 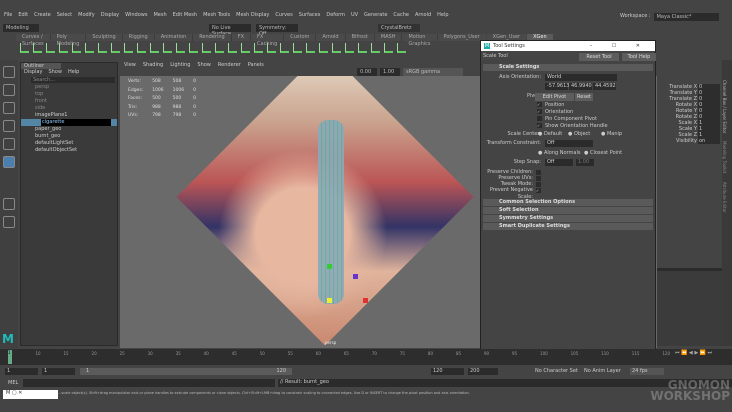 I want to click on show-handle-checkbox: ✓, so click(x=539, y=125).